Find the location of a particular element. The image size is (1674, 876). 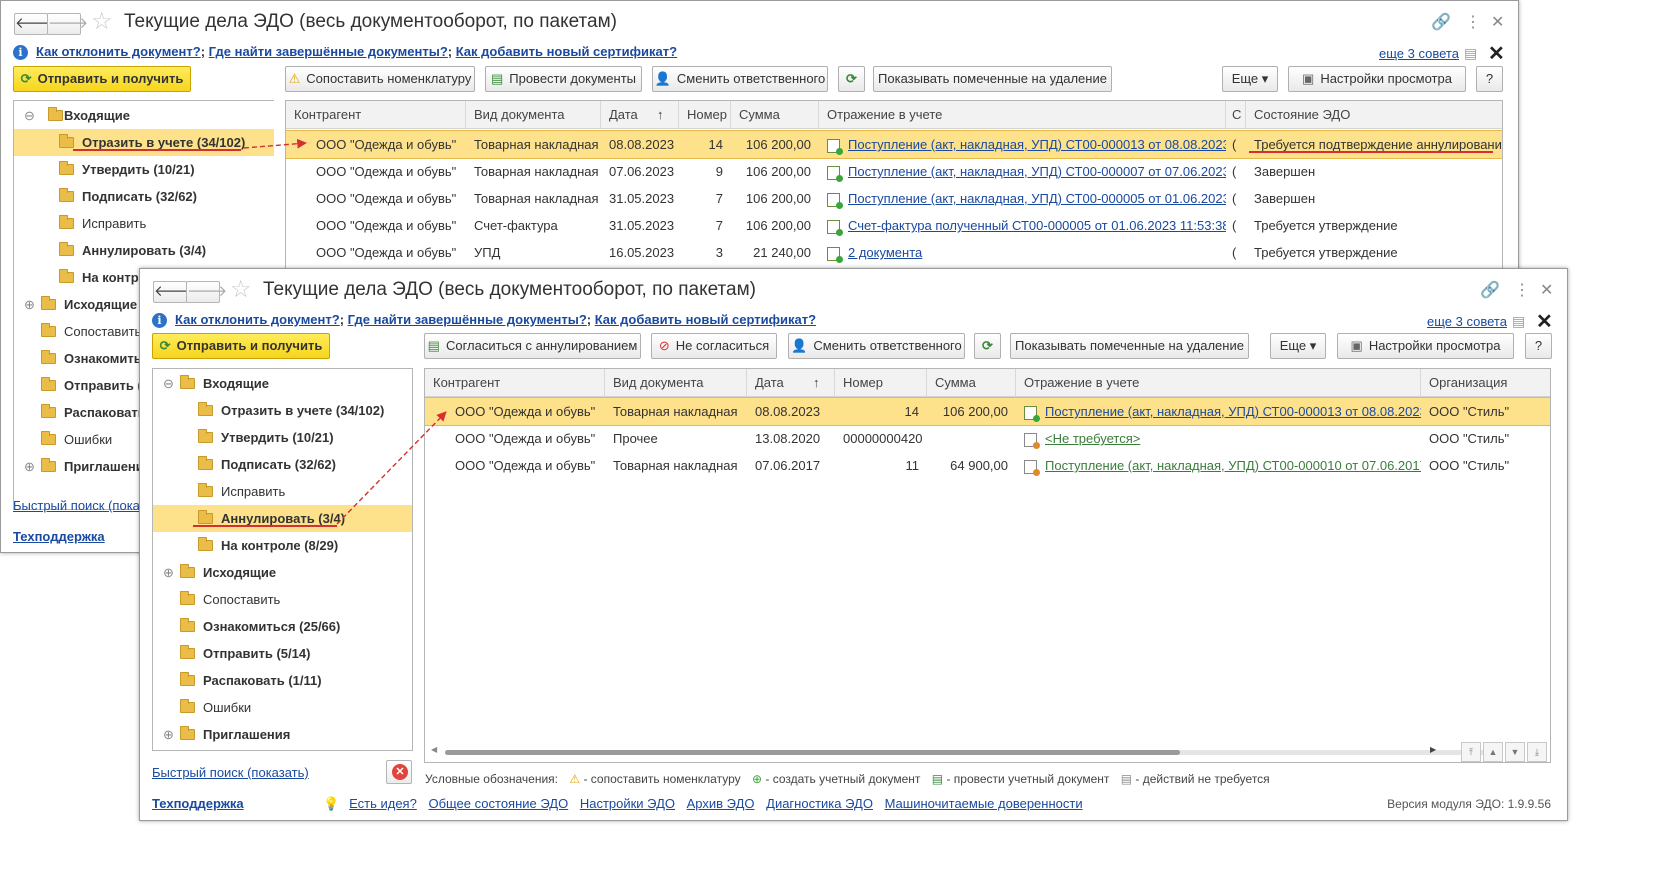

favorite-star-icon: ☆ is located at coordinates (102, 22).